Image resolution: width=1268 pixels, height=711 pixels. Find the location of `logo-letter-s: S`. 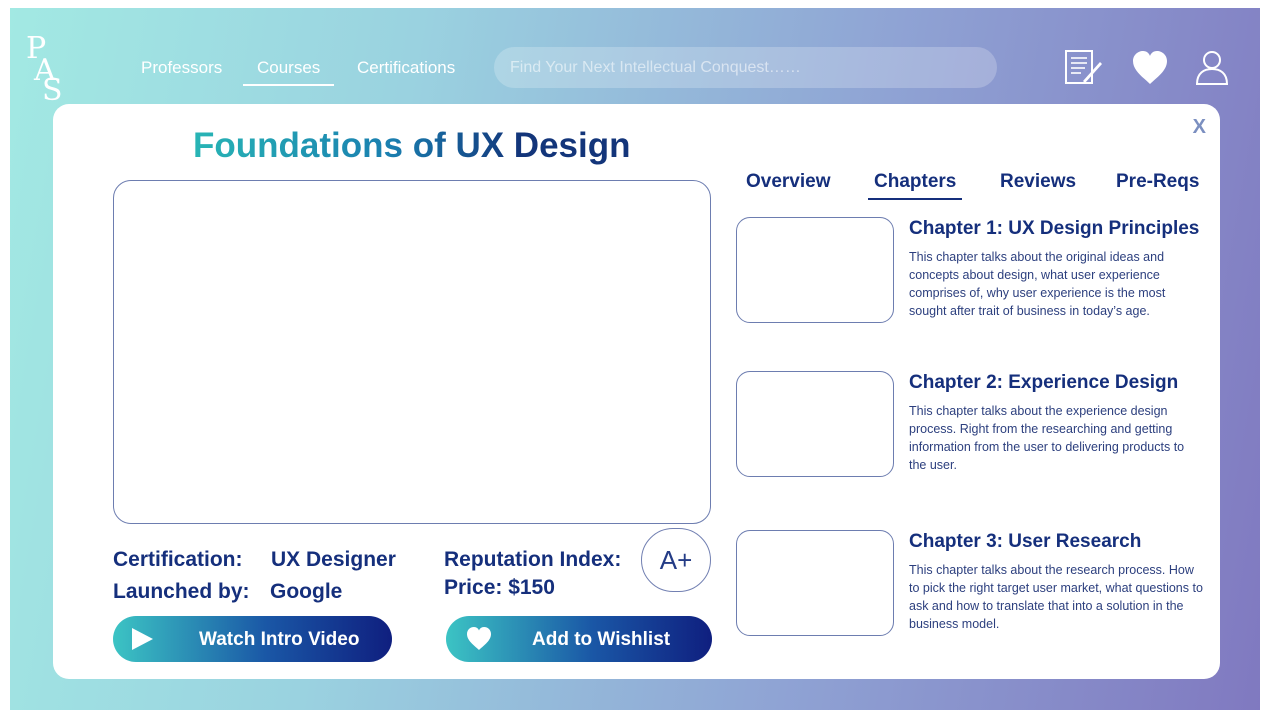

logo-letter-s: S is located at coordinates (52, 90).